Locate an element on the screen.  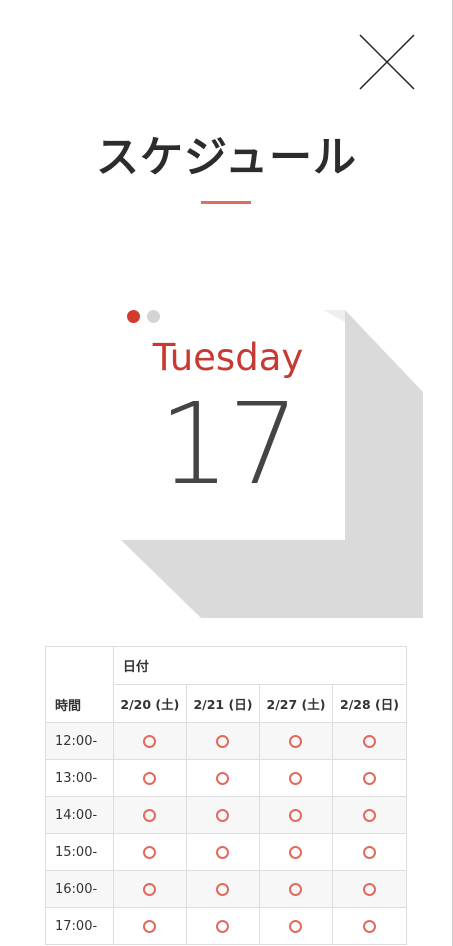
date-column-header: 2/21 (日) is located at coordinates (222, 703).